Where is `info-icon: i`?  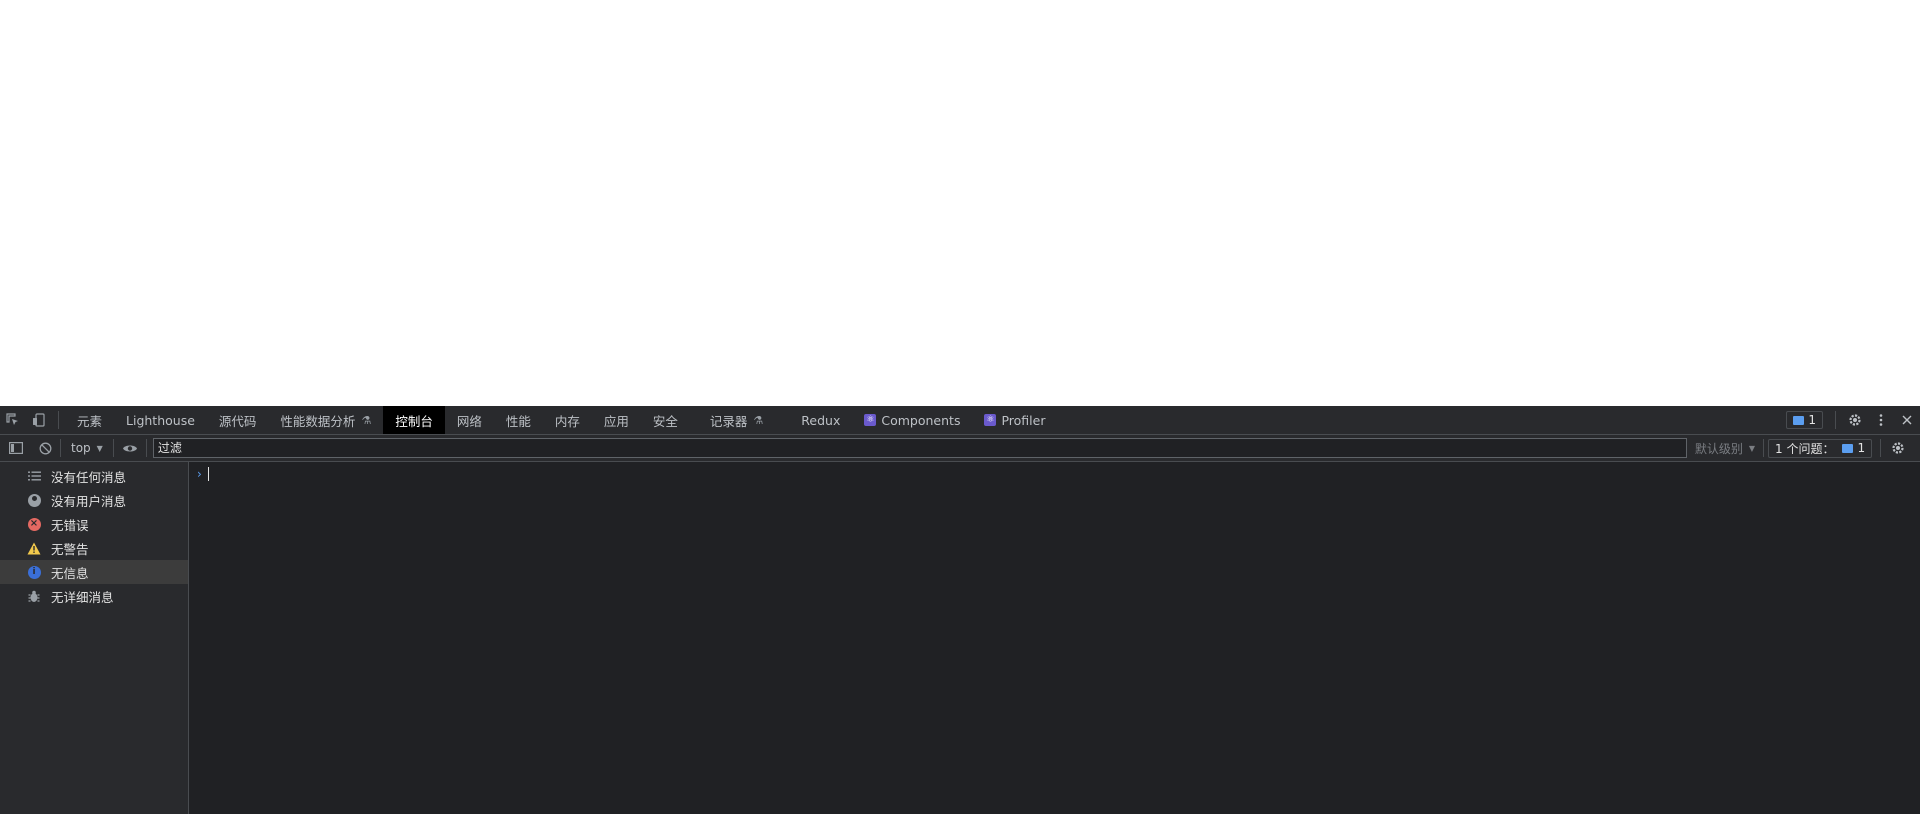
info-icon: i is located at coordinates (34, 572).